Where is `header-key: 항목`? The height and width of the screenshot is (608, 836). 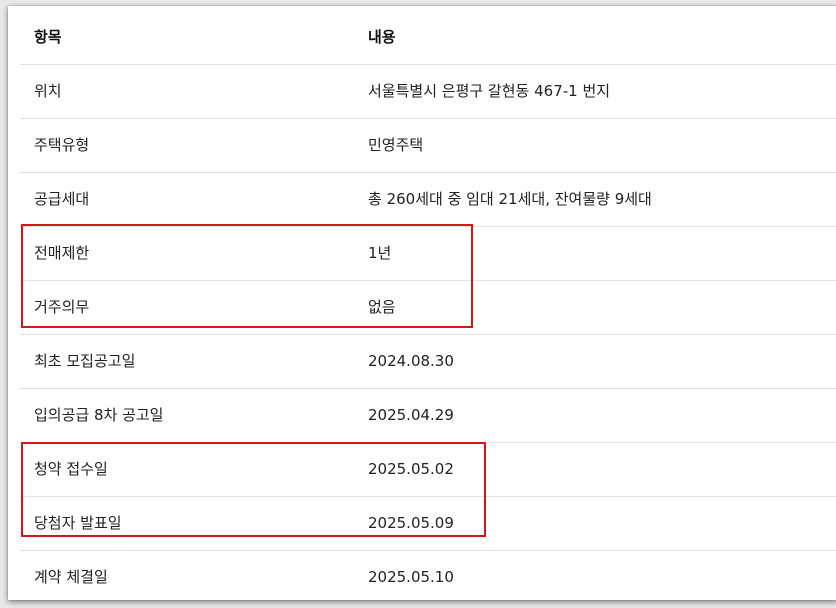 header-key: 항목 is located at coordinates (48, 37).